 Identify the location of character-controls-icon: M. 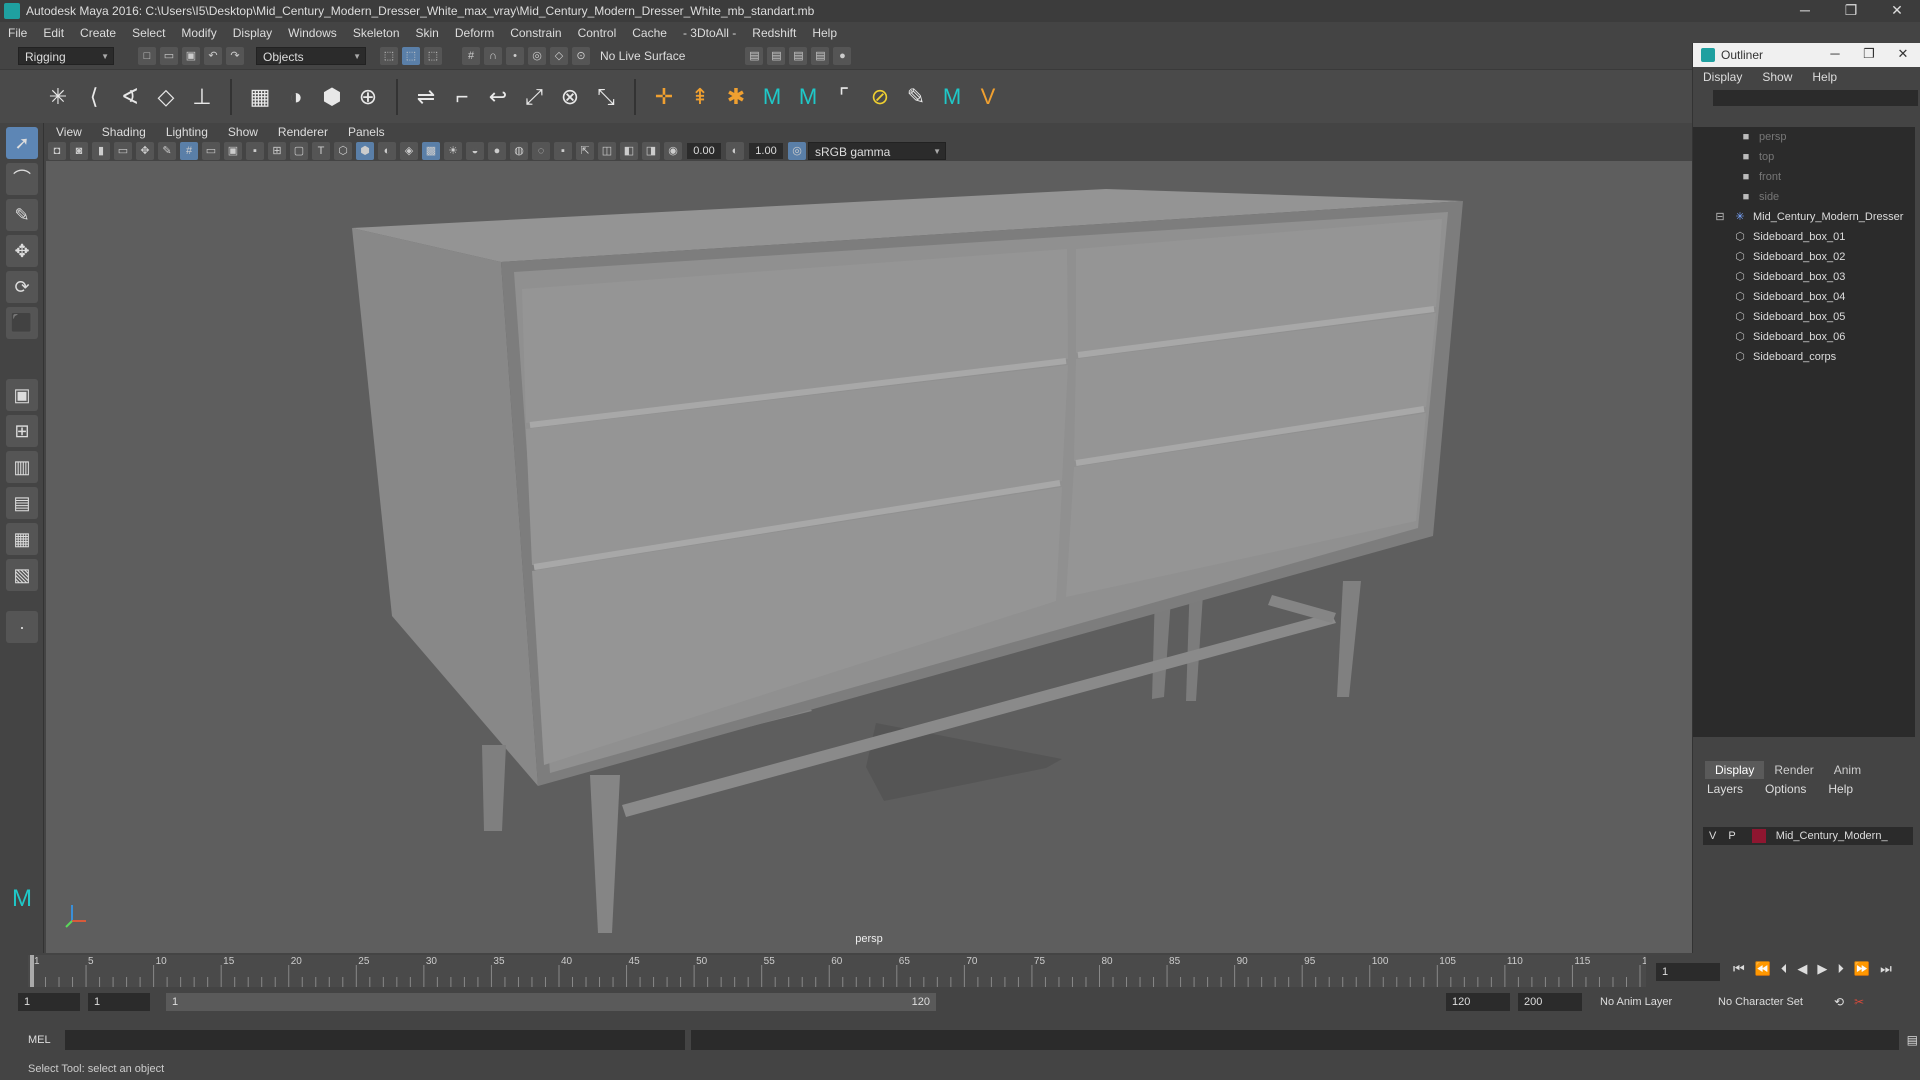
(808, 97).